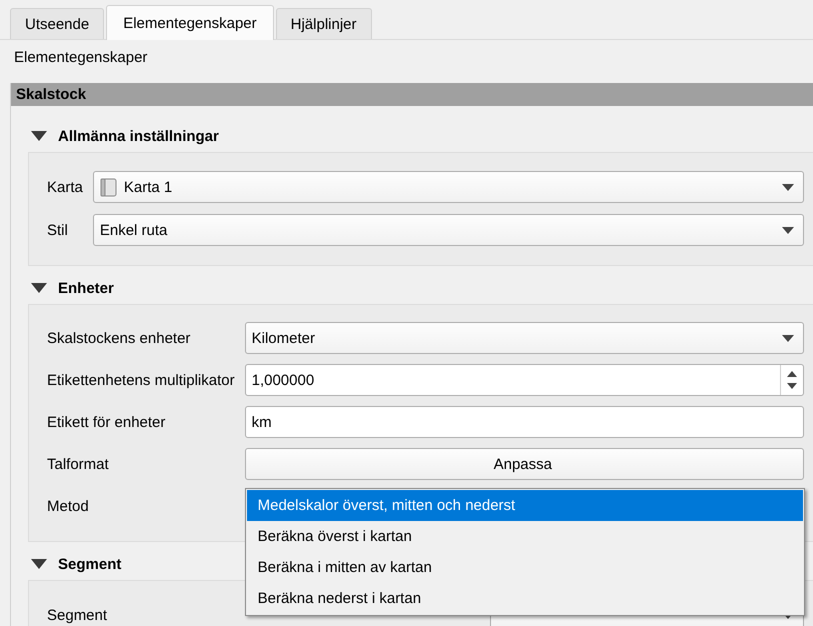 The width and height of the screenshot is (813, 626). What do you see at coordinates (58, 230) in the screenshot?
I see `field-label: Stil` at bounding box center [58, 230].